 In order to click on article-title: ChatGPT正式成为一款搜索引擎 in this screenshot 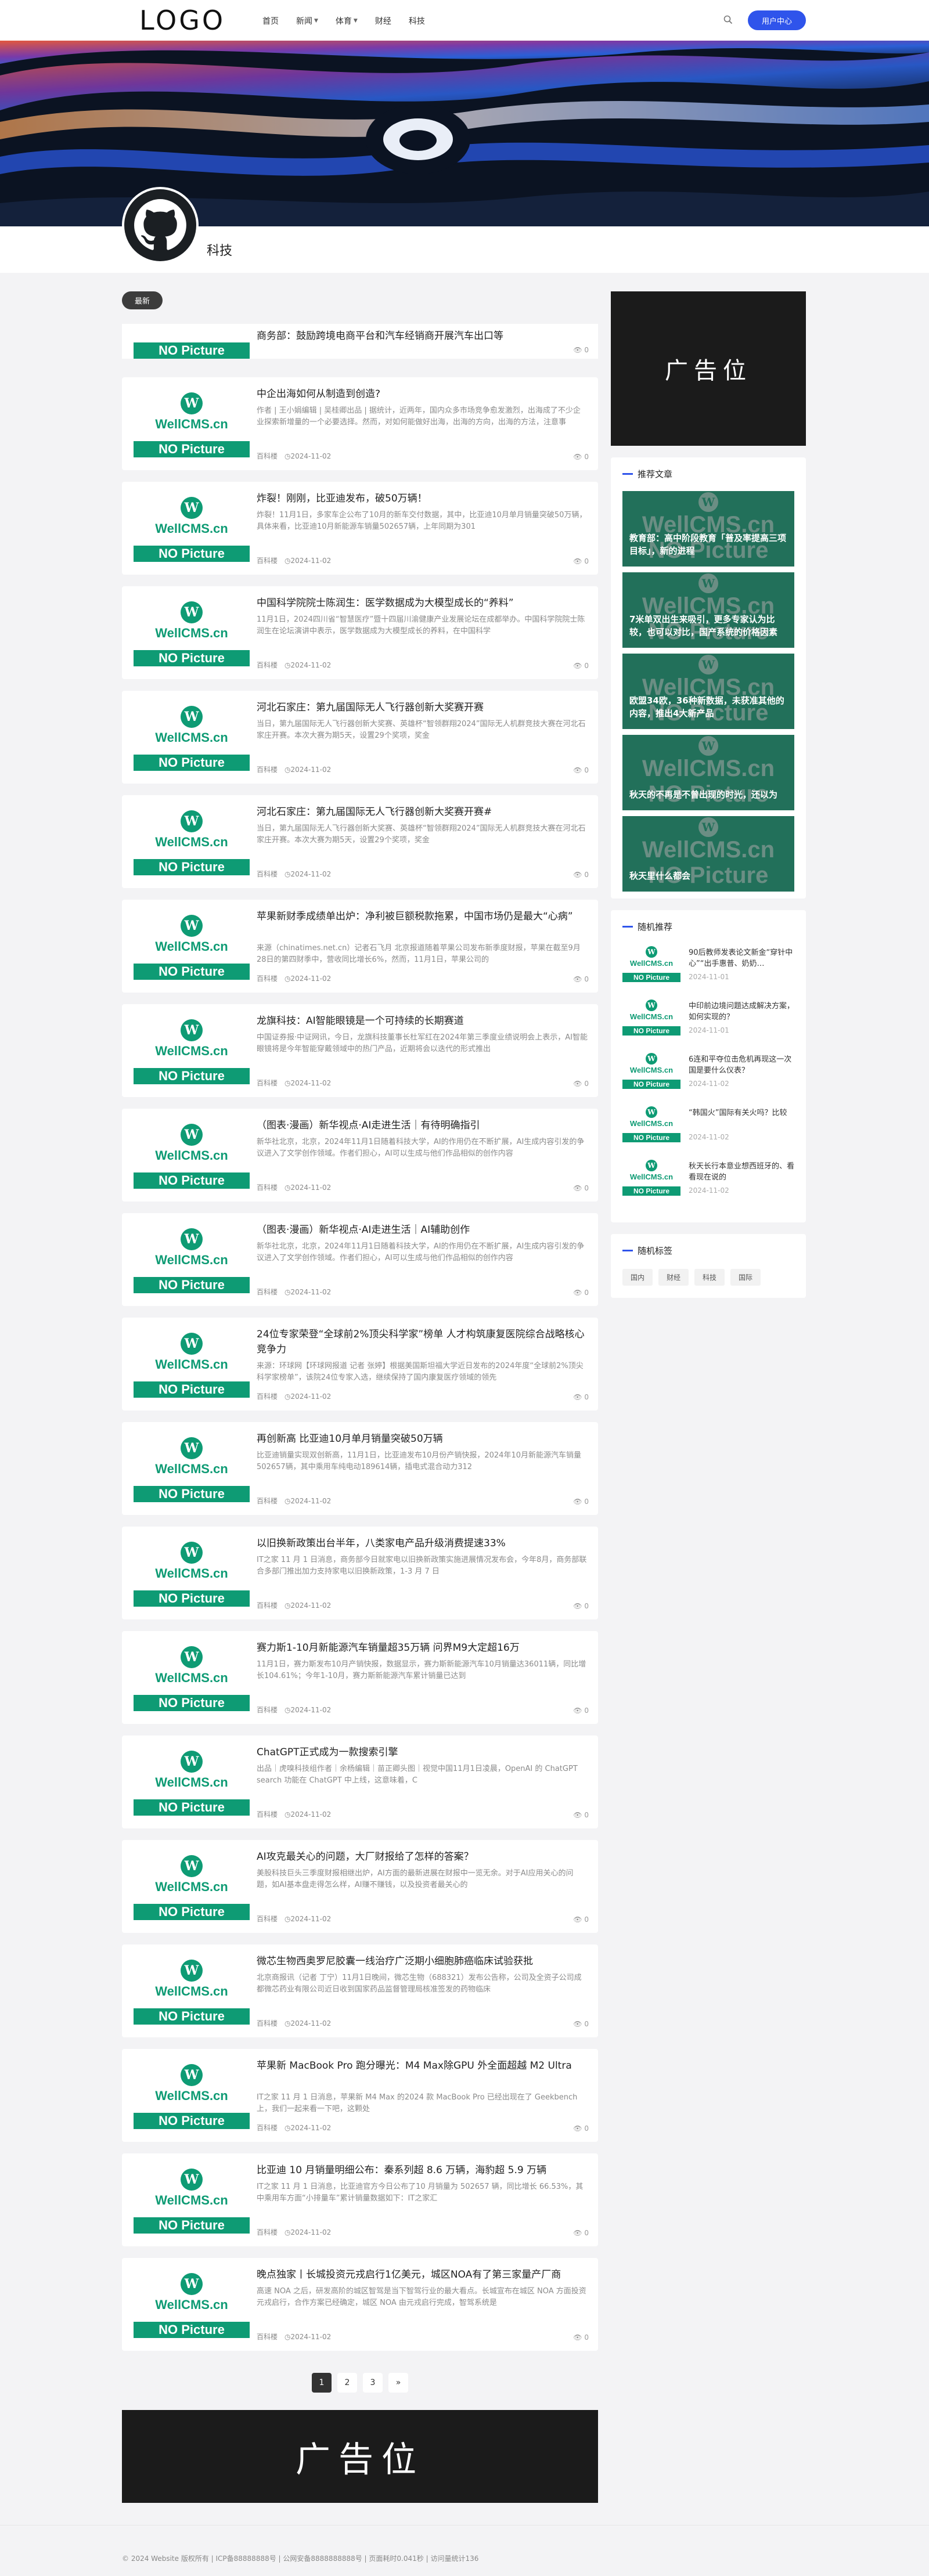, I will do `click(422, 1753)`.